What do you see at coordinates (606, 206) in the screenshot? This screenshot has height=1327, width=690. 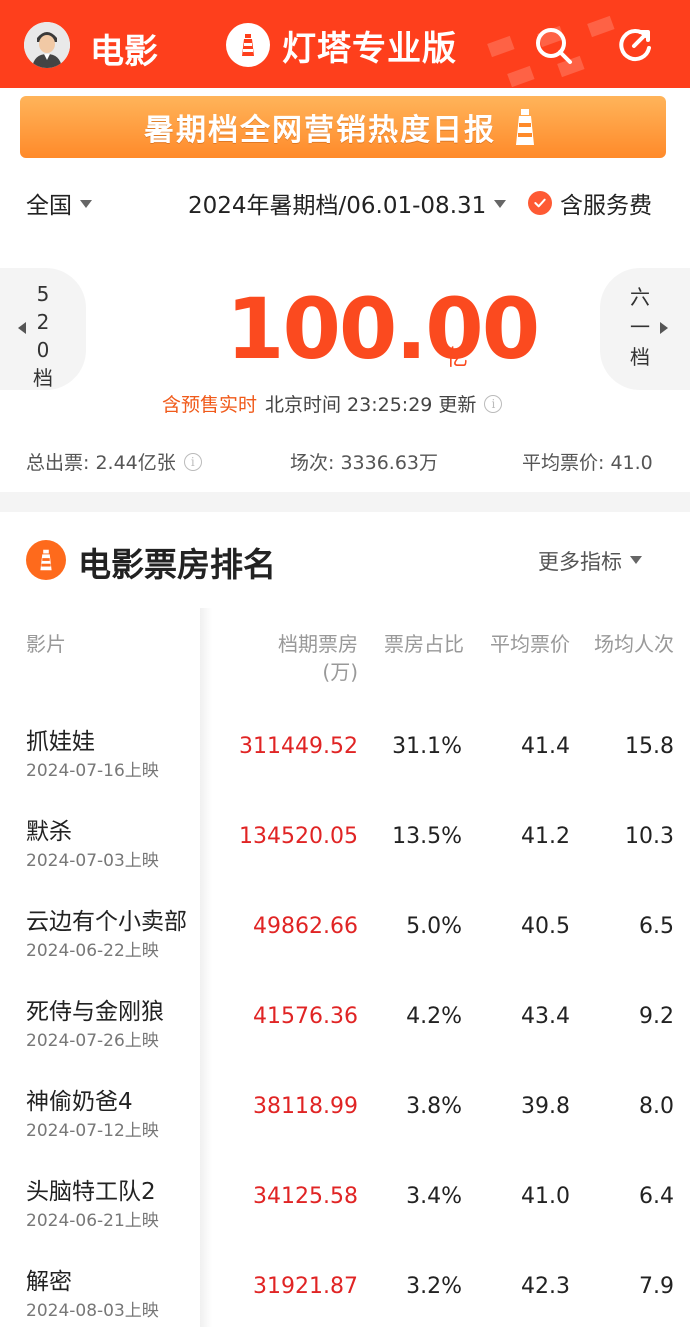 I see `service-fee-label: 含服务费` at bounding box center [606, 206].